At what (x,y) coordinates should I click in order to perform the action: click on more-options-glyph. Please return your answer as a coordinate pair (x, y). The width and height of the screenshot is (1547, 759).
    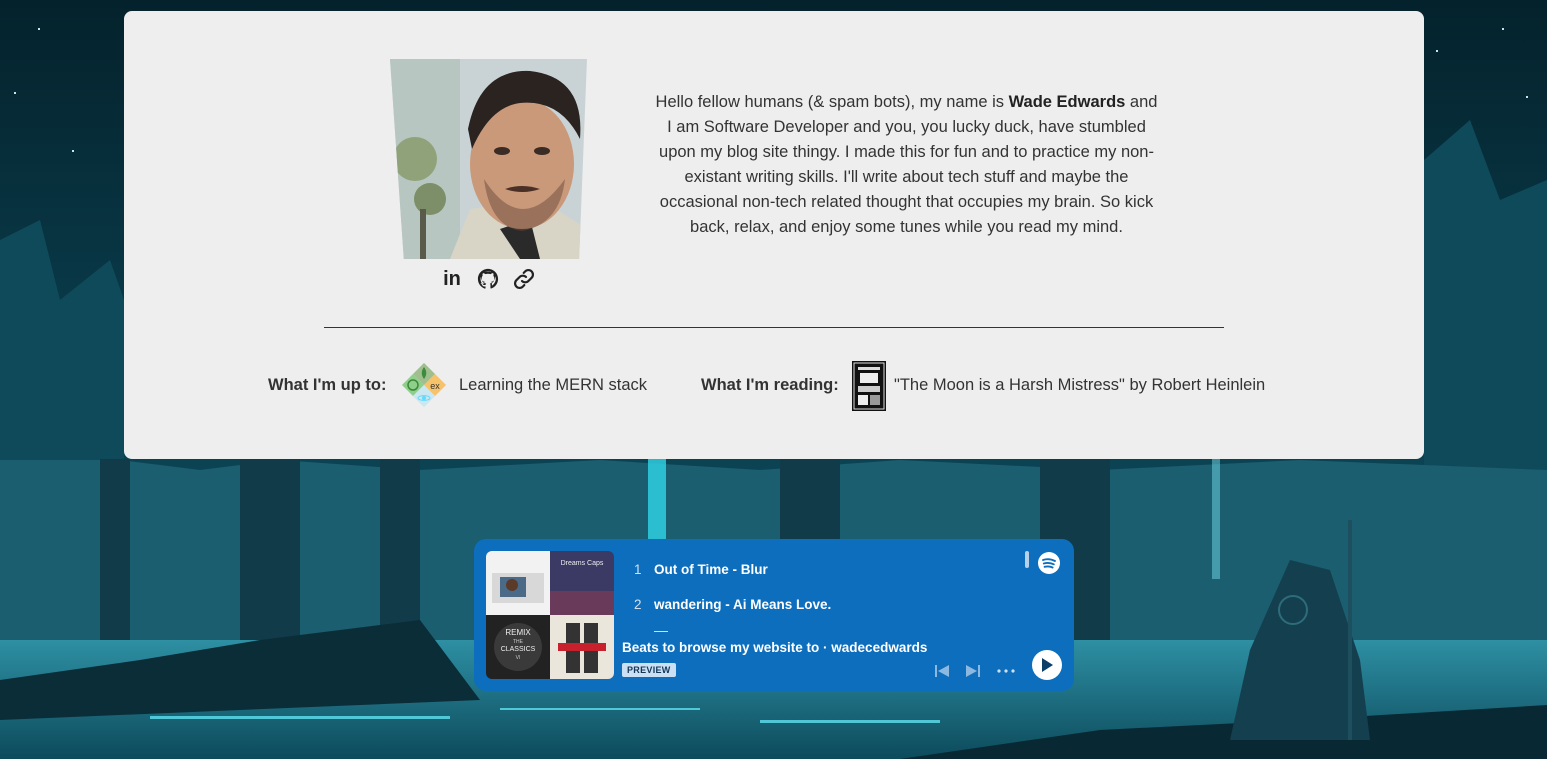
    Looking at the image, I should click on (1006, 671).